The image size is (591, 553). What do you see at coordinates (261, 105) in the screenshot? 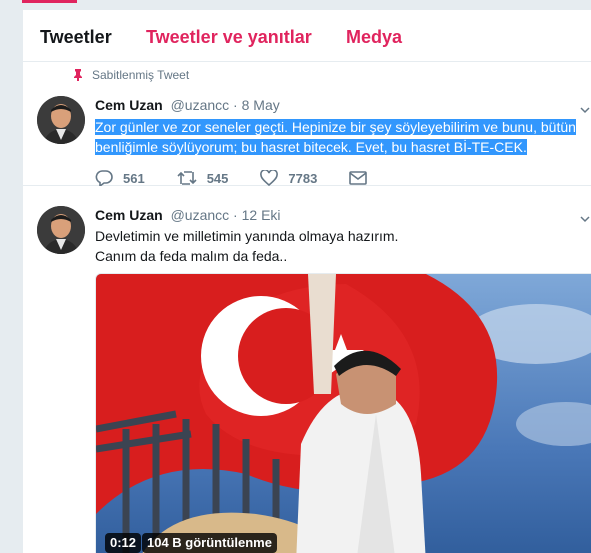
I see `tweet-time: 8 May` at bounding box center [261, 105].